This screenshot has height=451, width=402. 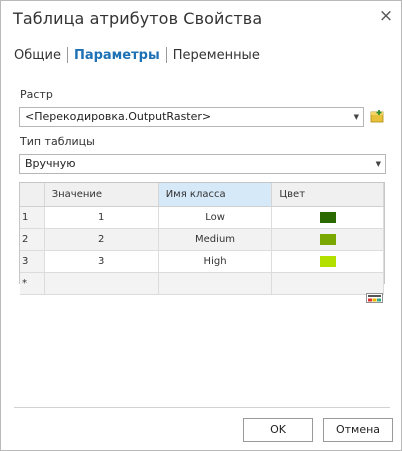 I want to click on cancel-button: Отмена, so click(x=358, y=430).